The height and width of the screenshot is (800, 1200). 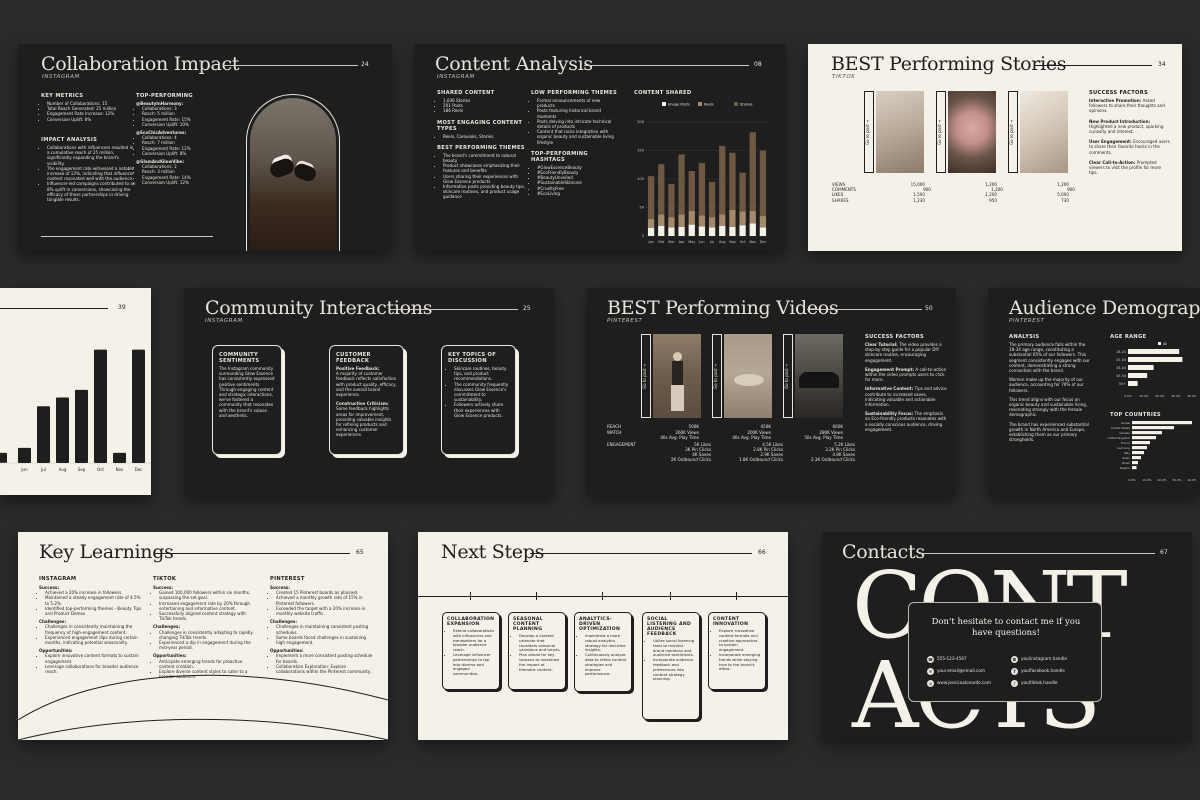 I want to click on slide-title: Next Steps, so click(x=493, y=552).